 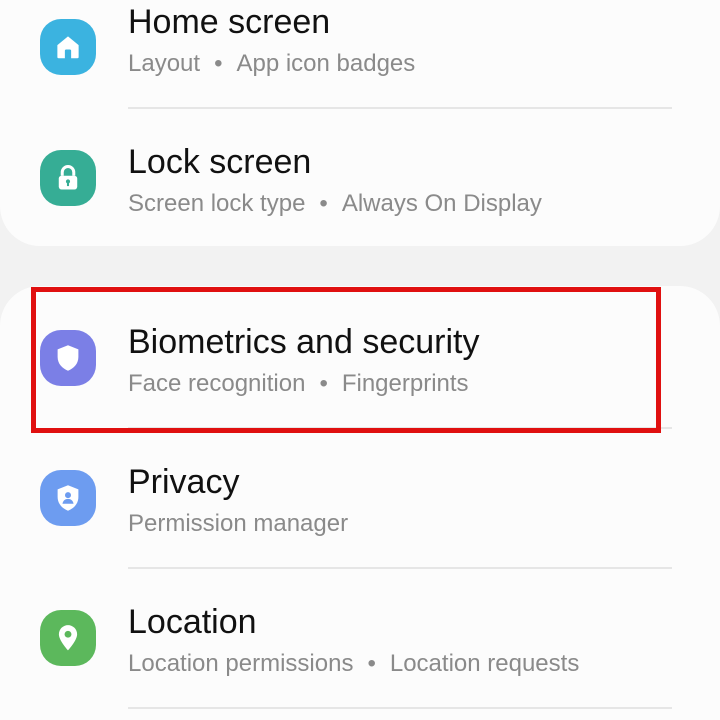 I want to click on subtitle-part: Layout, so click(x=164, y=63).